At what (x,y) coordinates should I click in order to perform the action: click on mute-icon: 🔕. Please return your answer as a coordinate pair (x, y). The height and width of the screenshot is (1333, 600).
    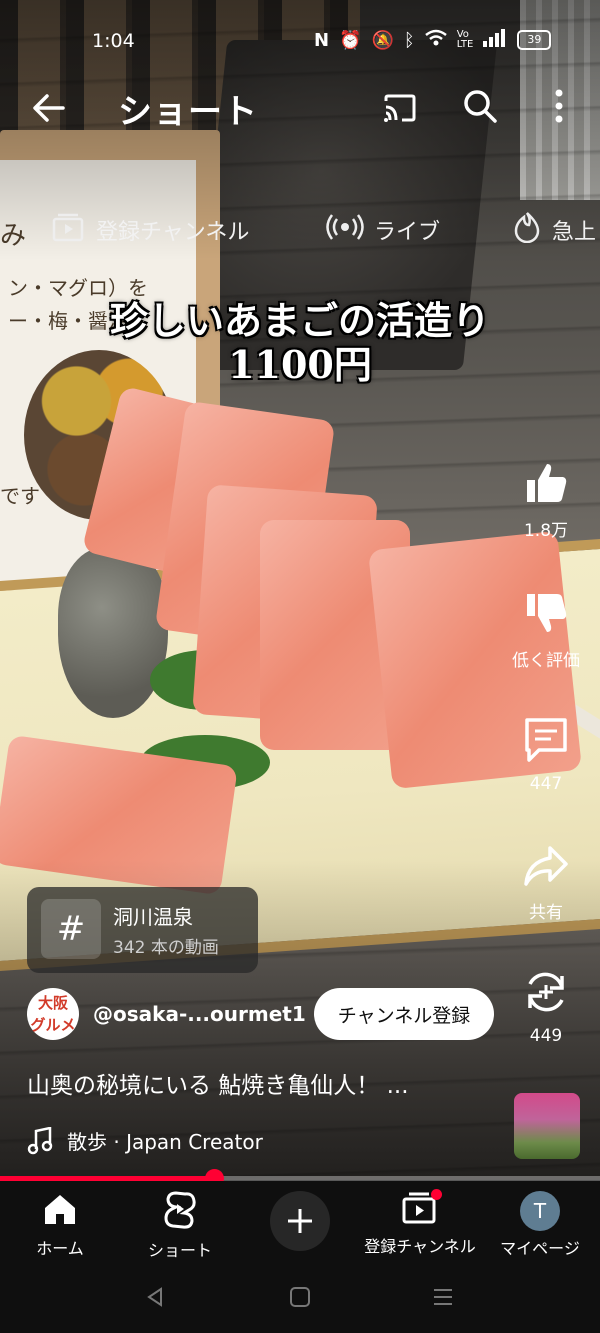
    Looking at the image, I should click on (382, 40).